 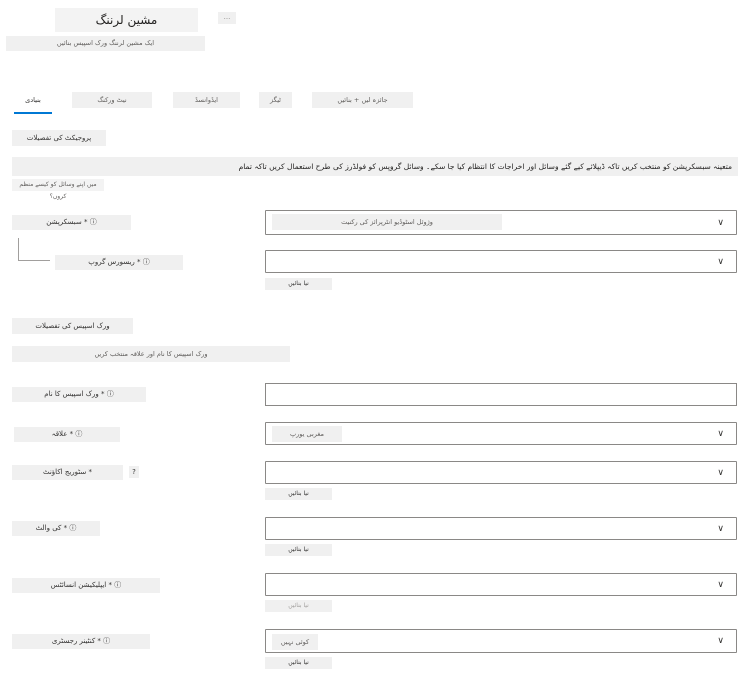 I want to click on subscription-value: وژوئل اسٹوڈیو انٹرپرائز کی رکنیت, so click(x=387, y=222).